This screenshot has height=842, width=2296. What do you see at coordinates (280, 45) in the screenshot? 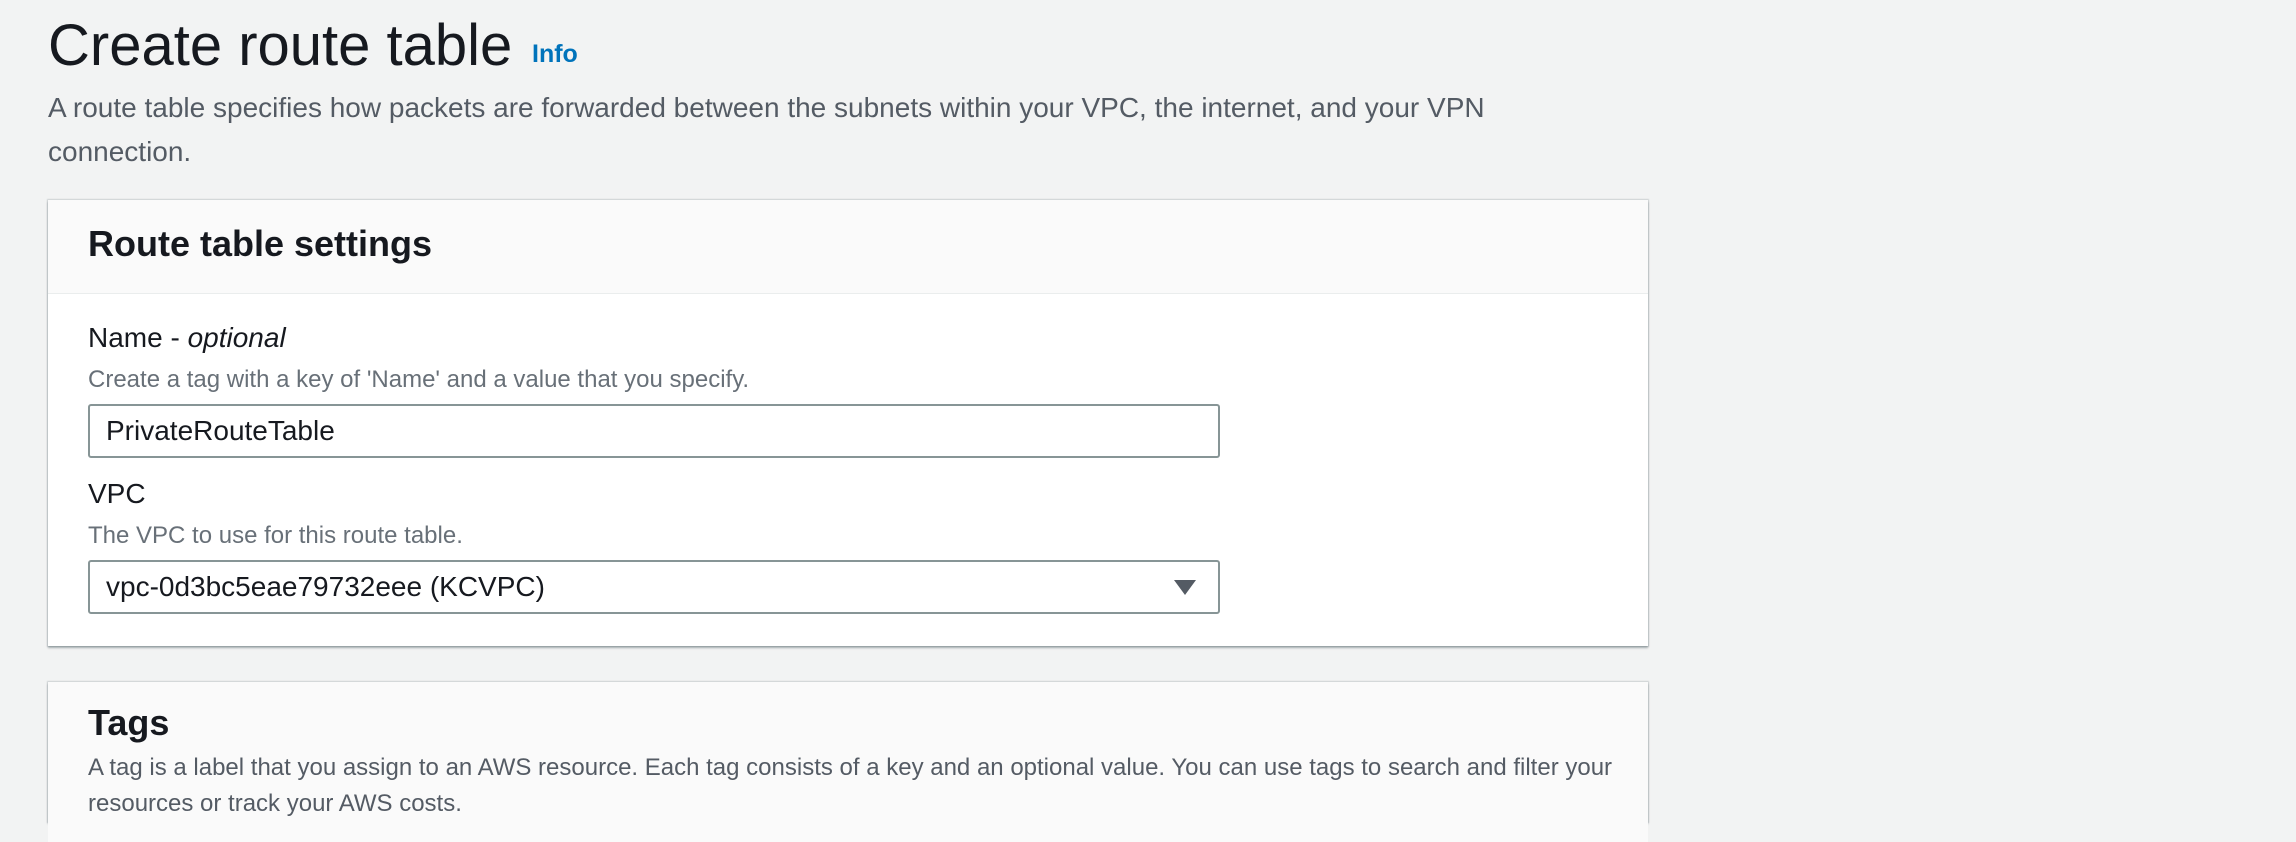
I see `page-title: Create route table` at bounding box center [280, 45].